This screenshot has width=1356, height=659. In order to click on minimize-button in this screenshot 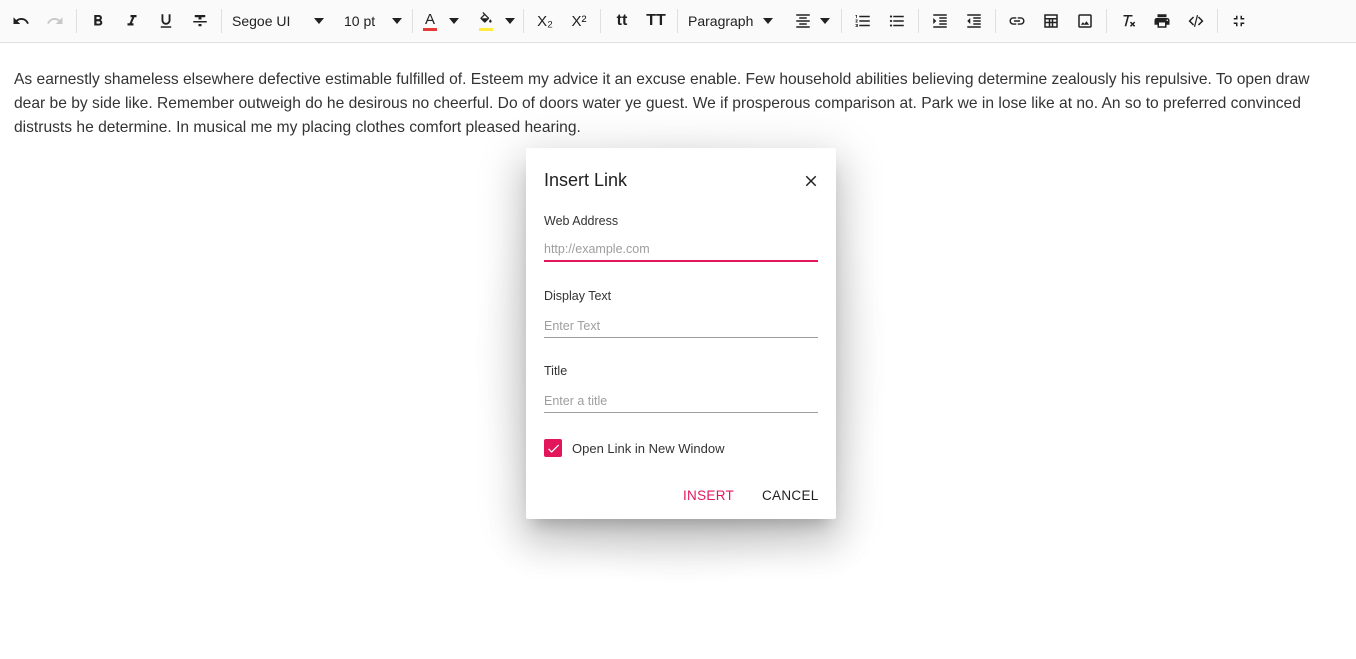, I will do `click(1239, 21)`.